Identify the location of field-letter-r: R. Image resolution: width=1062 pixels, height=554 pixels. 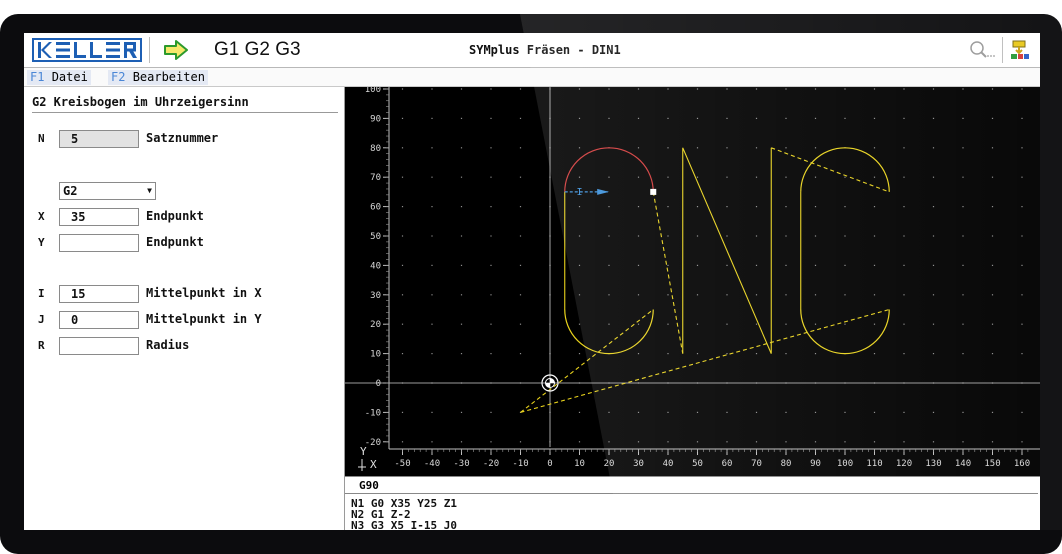
(41, 345).